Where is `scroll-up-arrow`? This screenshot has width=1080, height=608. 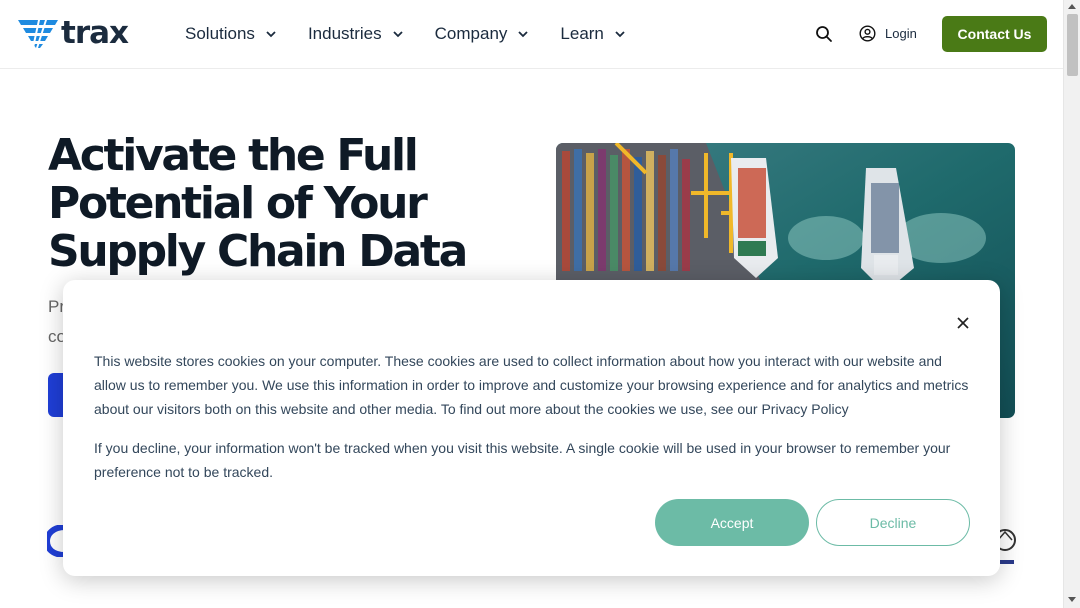 scroll-up-arrow is located at coordinates (1072, 6).